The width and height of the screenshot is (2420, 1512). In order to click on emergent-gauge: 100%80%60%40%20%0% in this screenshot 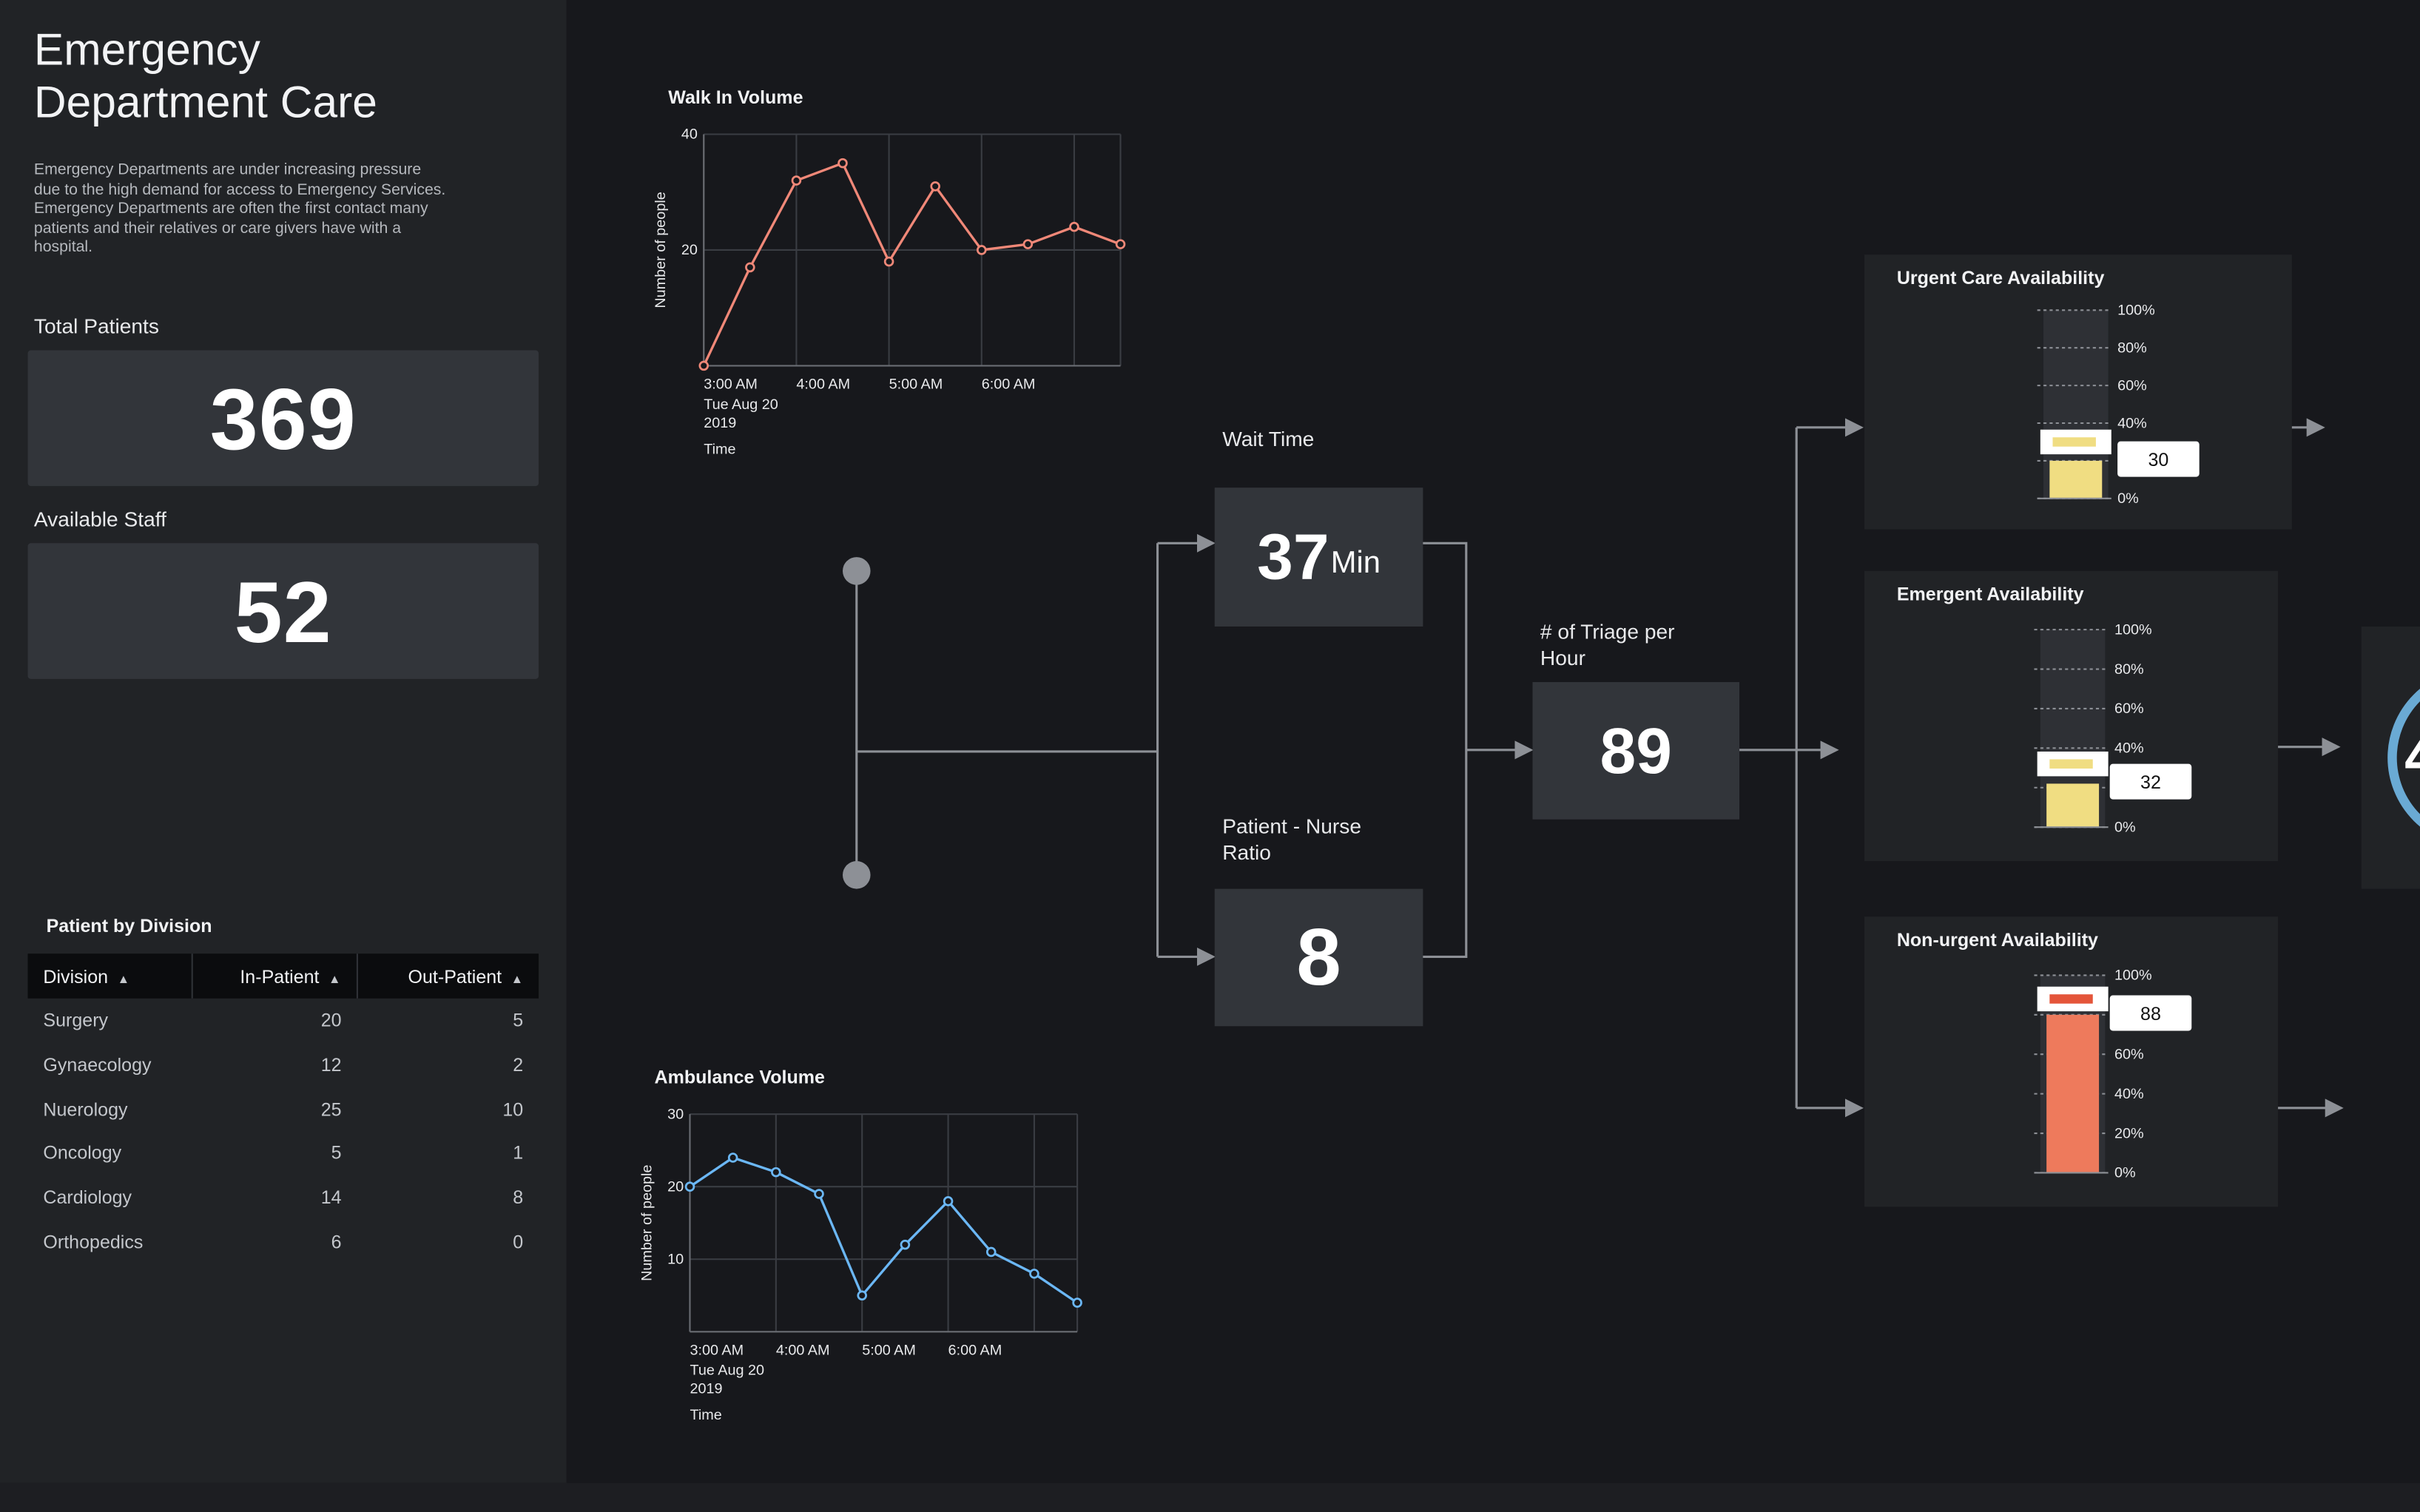, I will do `click(2093, 728)`.